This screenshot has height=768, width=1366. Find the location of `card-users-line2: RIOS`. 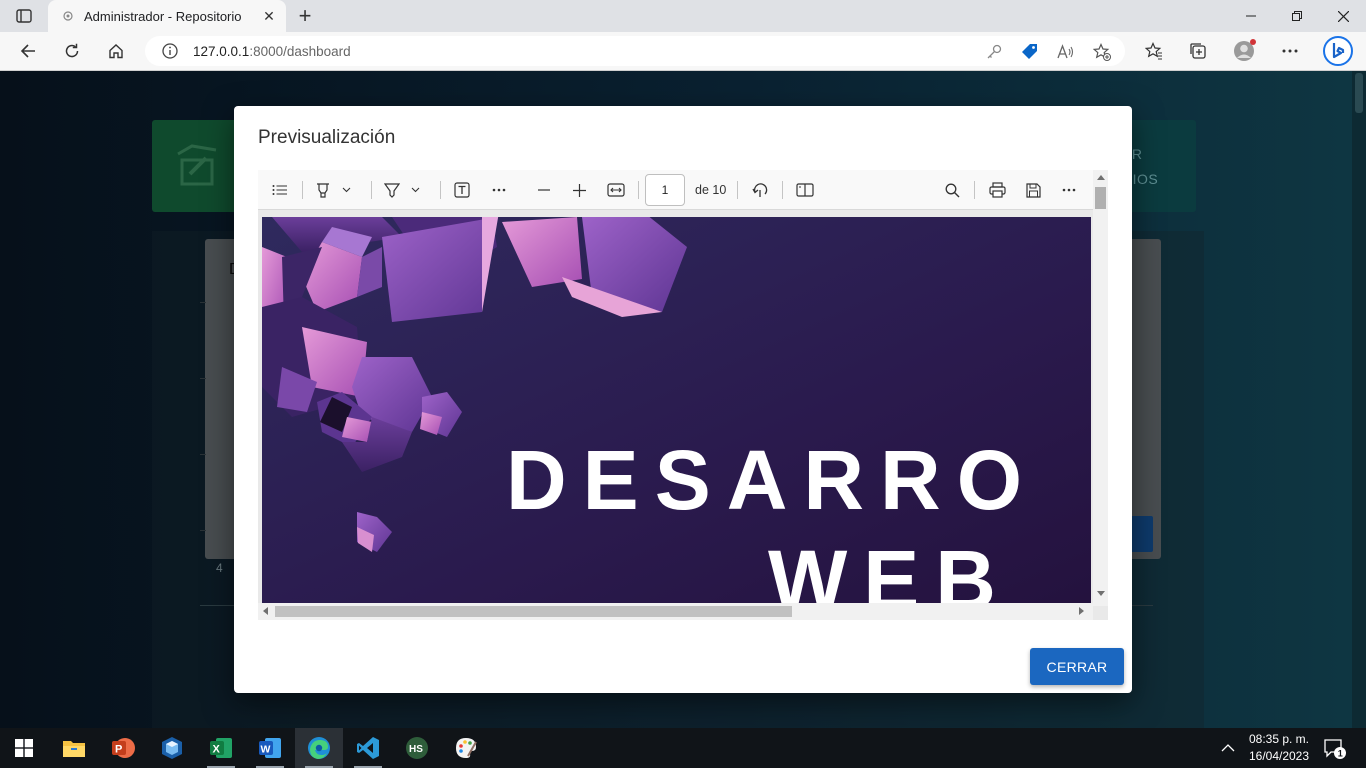

card-users-line2: RIOS is located at coordinates (1140, 179).